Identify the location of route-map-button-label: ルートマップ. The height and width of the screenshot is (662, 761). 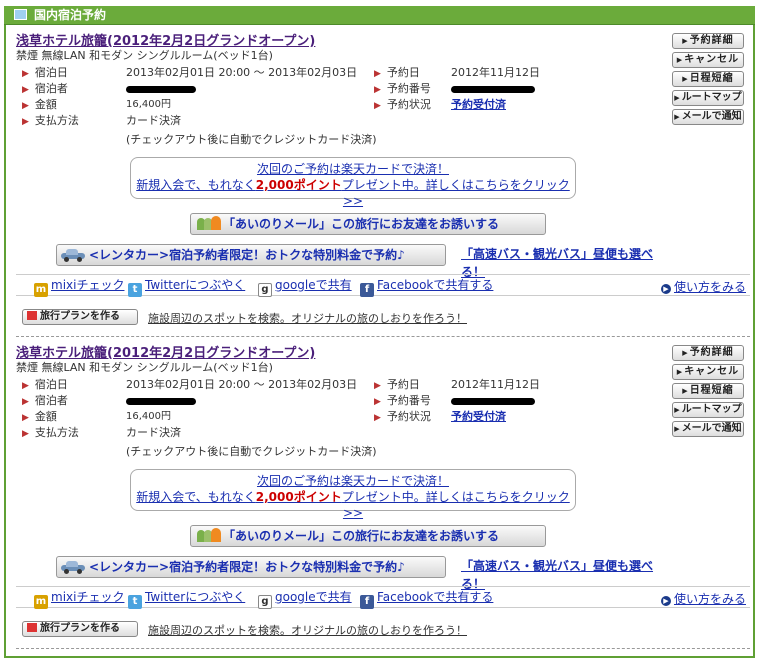
(711, 97).